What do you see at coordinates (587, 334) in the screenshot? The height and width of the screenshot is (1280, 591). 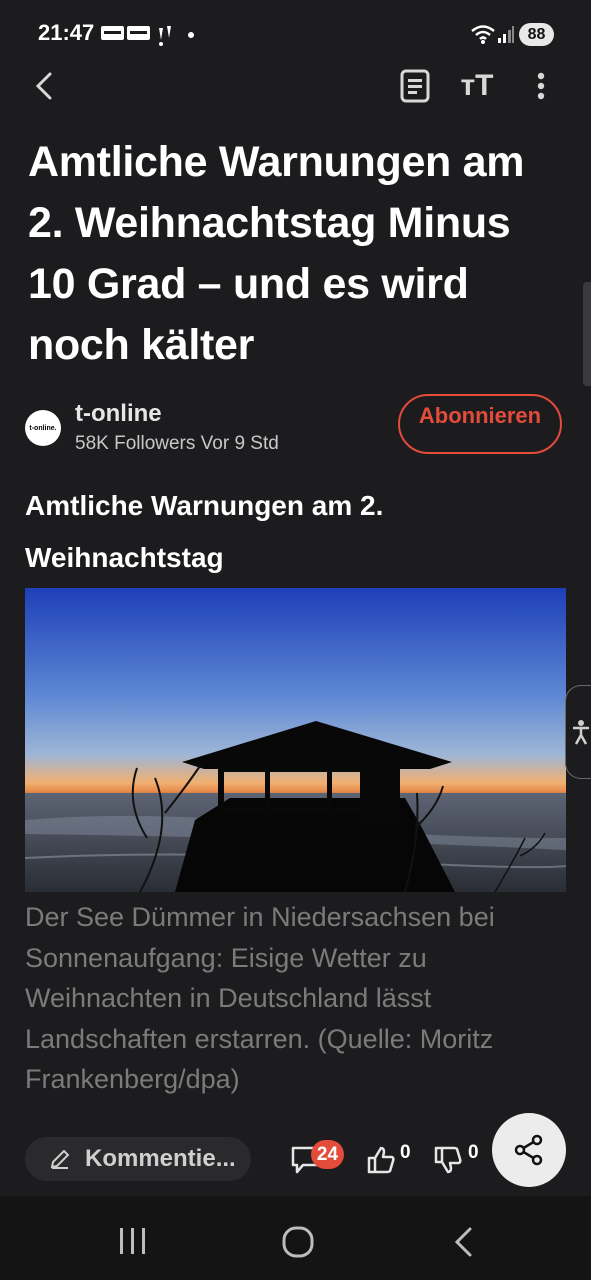 I see `scrollbar-thumb` at bounding box center [587, 334].